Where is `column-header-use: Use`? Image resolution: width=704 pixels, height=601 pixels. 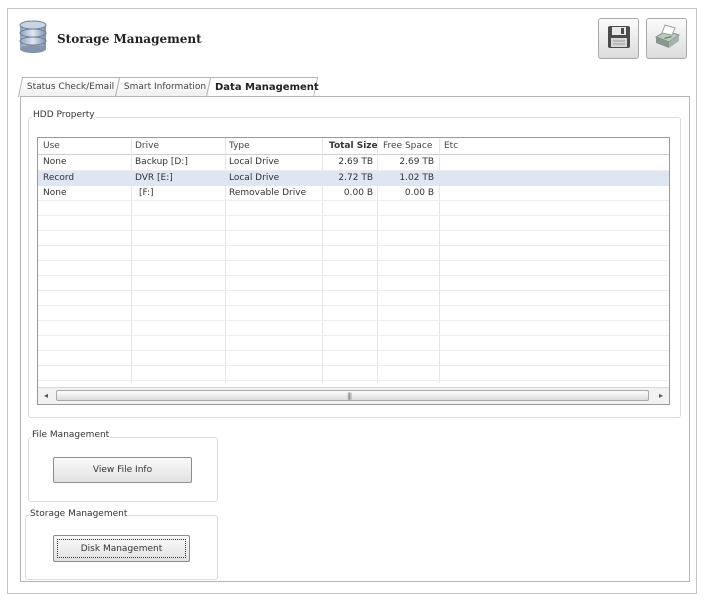
column-header-use: Use is located at coordinates (51, 146).